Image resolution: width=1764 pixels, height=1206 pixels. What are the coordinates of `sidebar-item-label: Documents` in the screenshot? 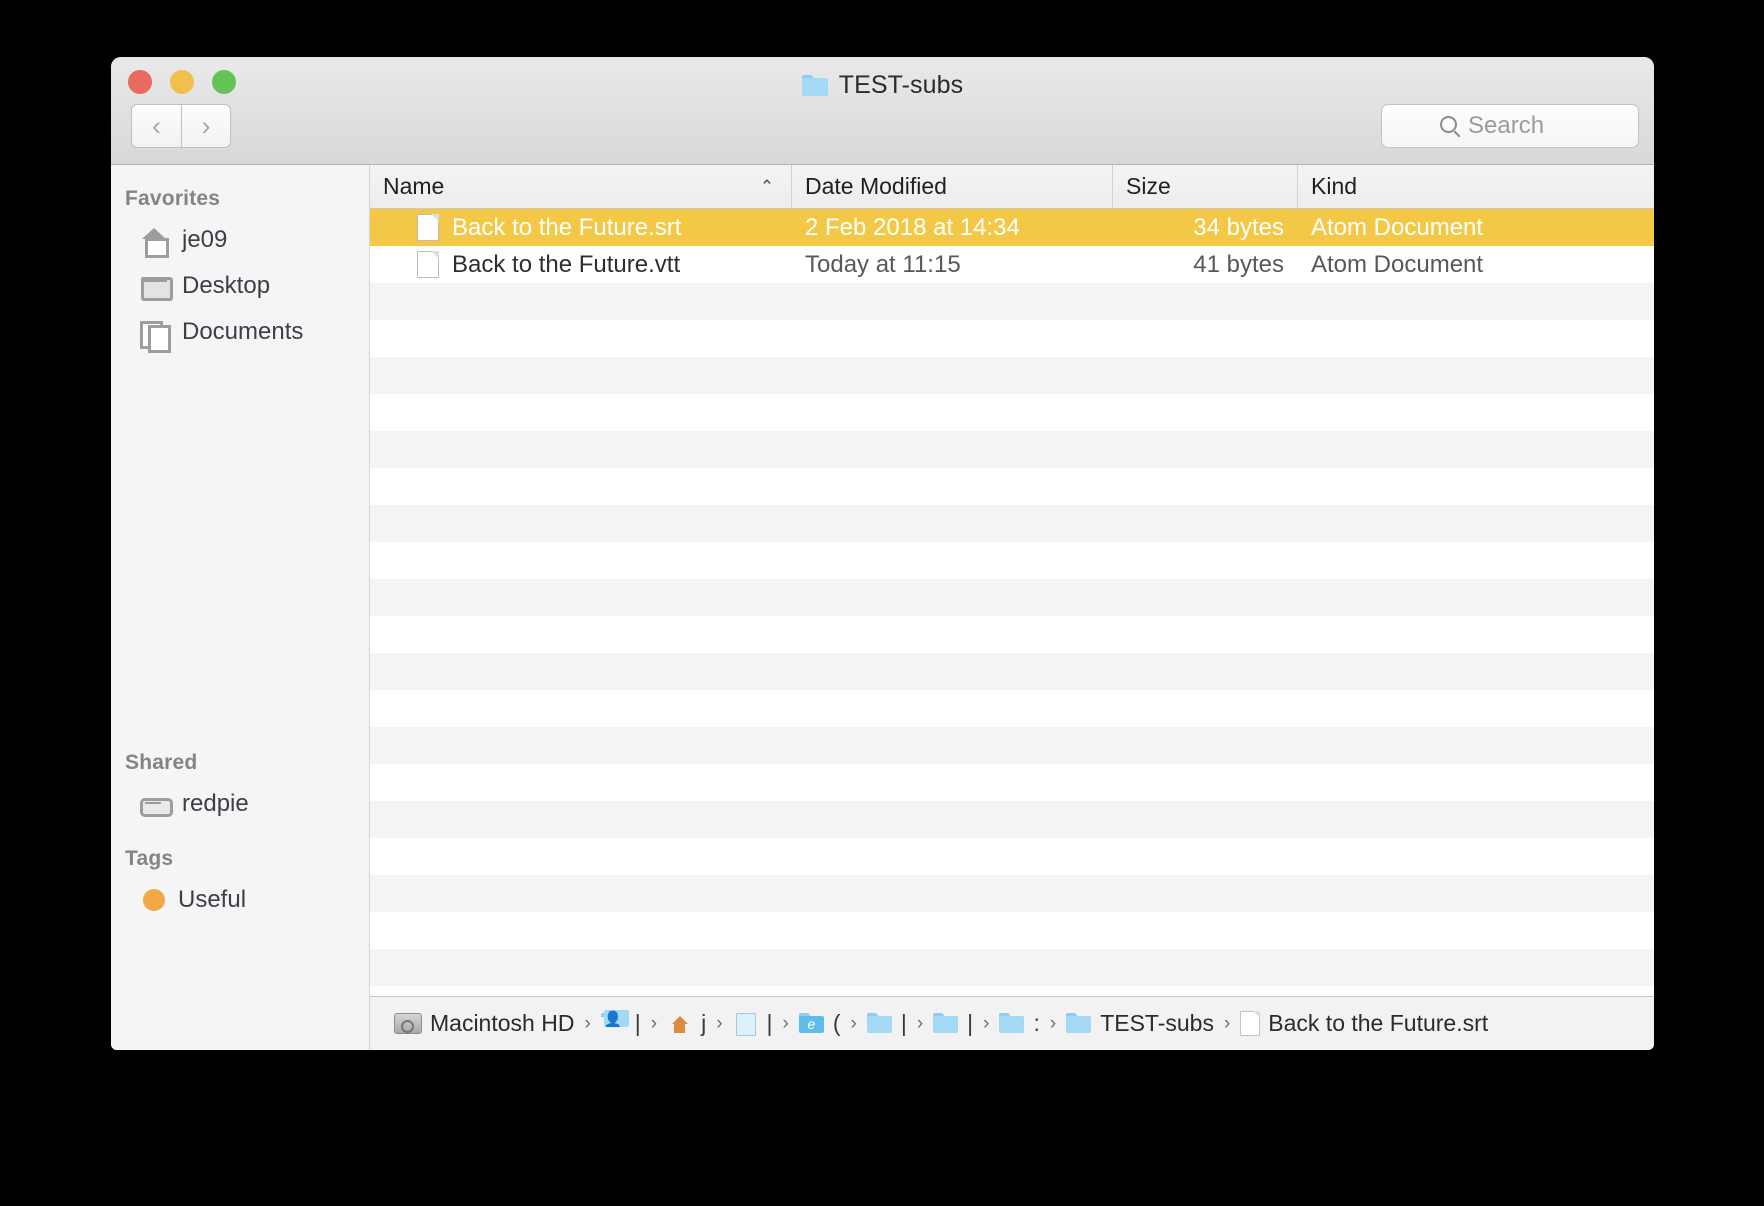 It's located at (243, 331).